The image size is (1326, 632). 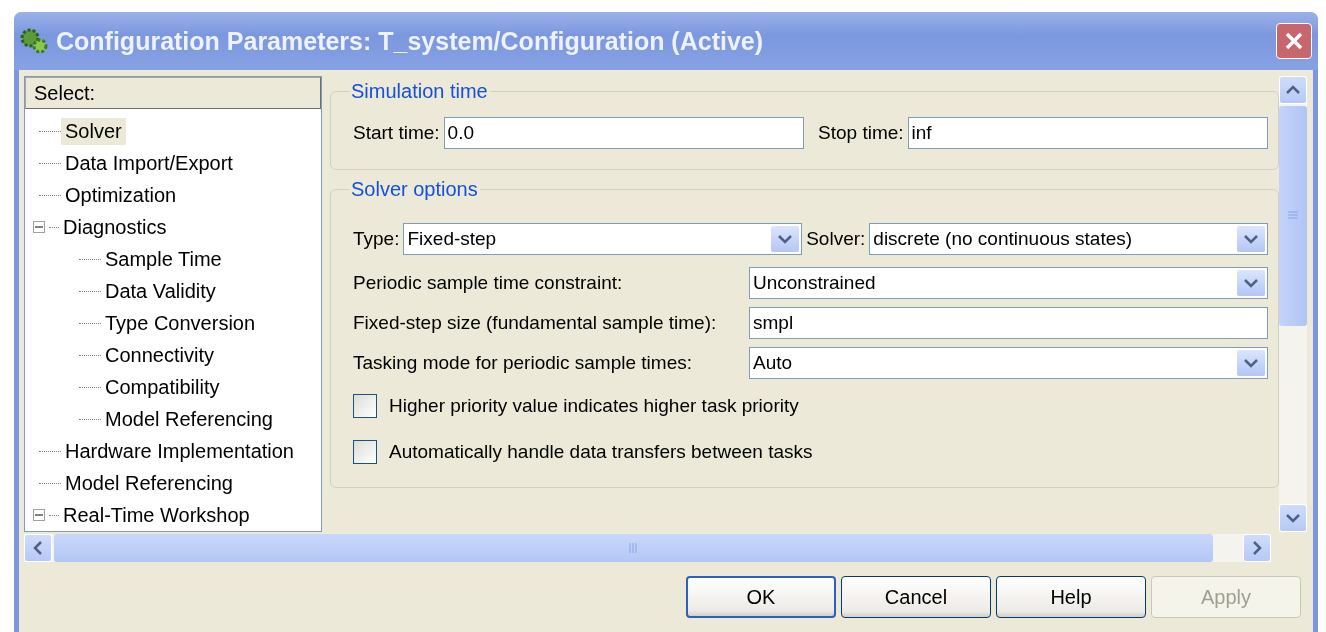 I want to click on vertical-scrollbar, so click(x=1293, y=304).